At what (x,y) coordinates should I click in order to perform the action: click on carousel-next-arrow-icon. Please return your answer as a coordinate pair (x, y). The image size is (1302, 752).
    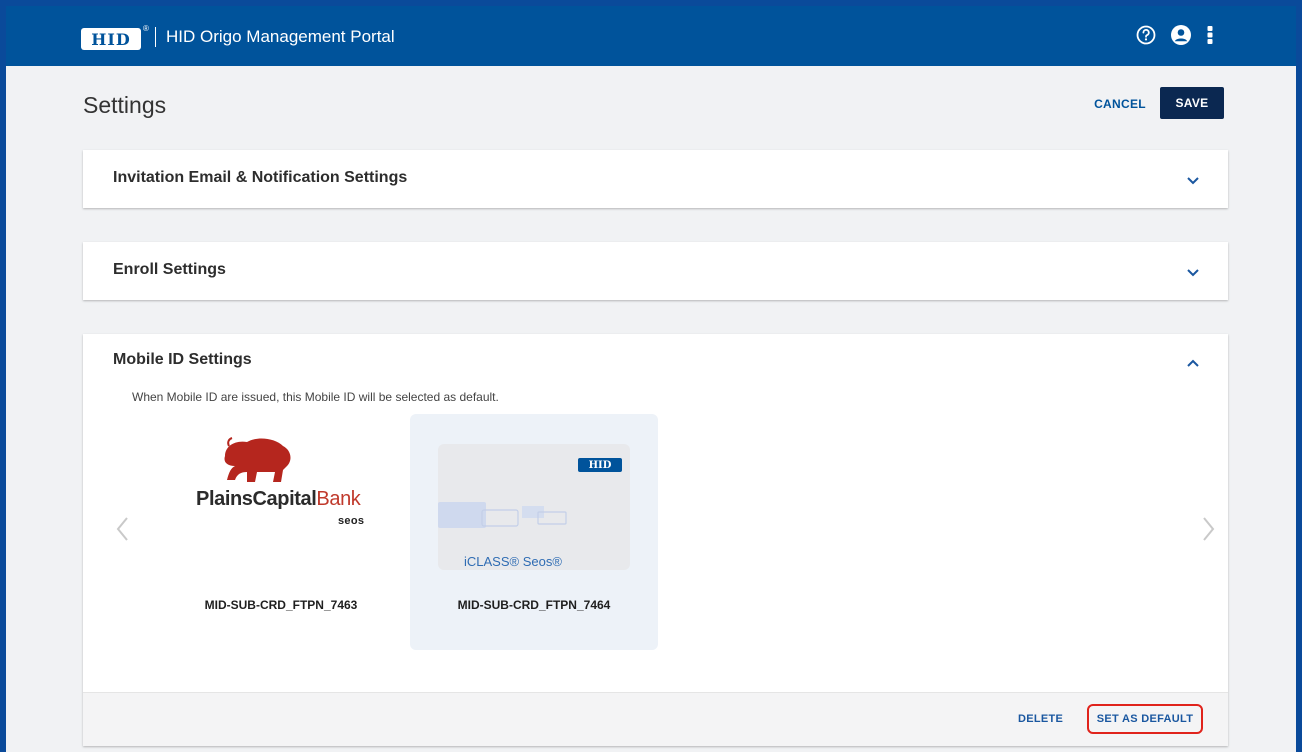
    Looking at the image, I should click on (1208, 529).